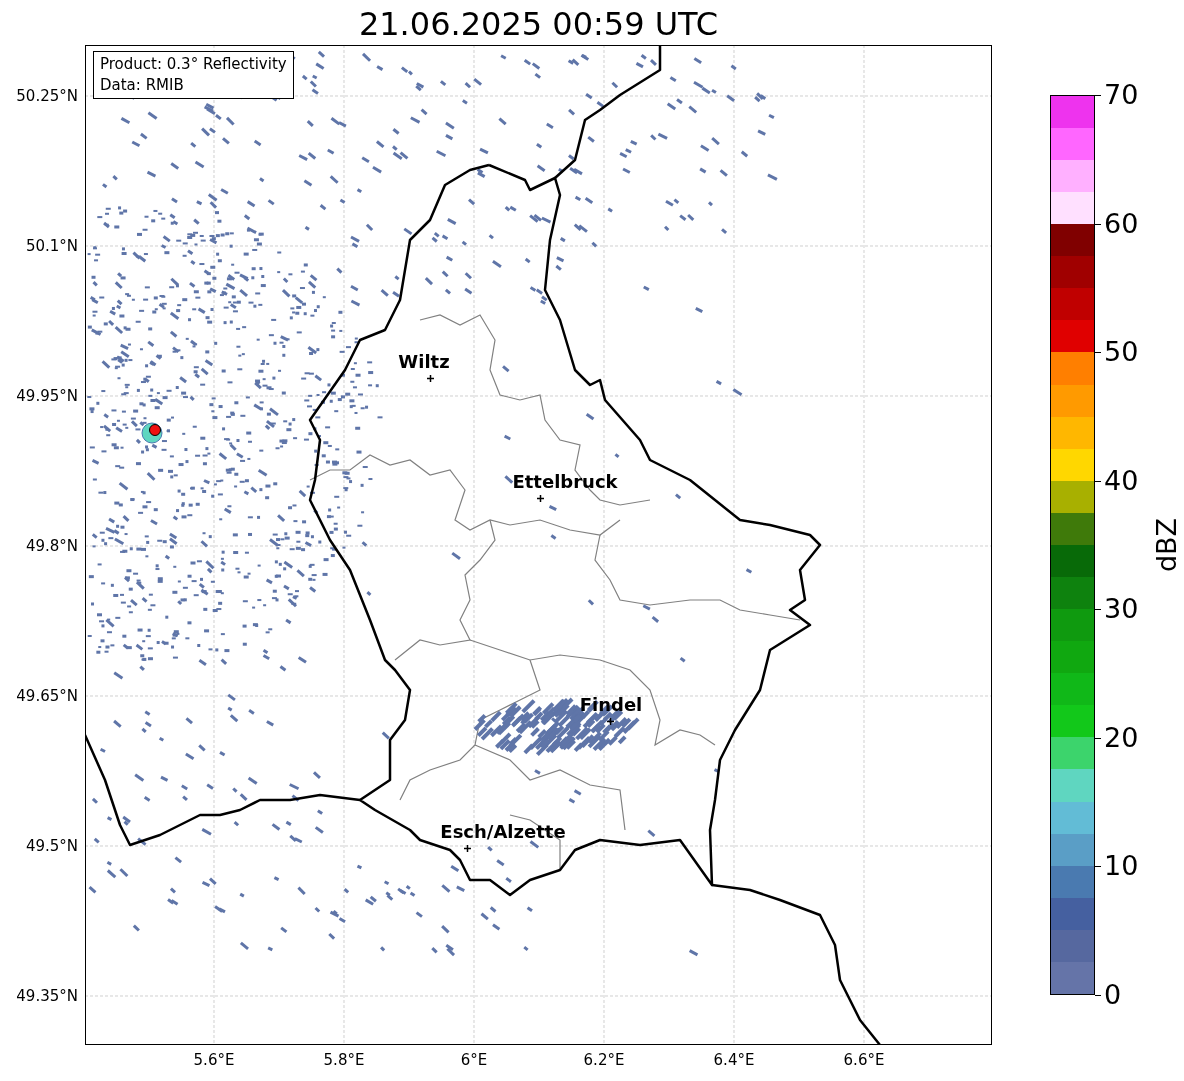  I want to click on info-text: Product: 0.3° Reflectivity, so click(193, 64).